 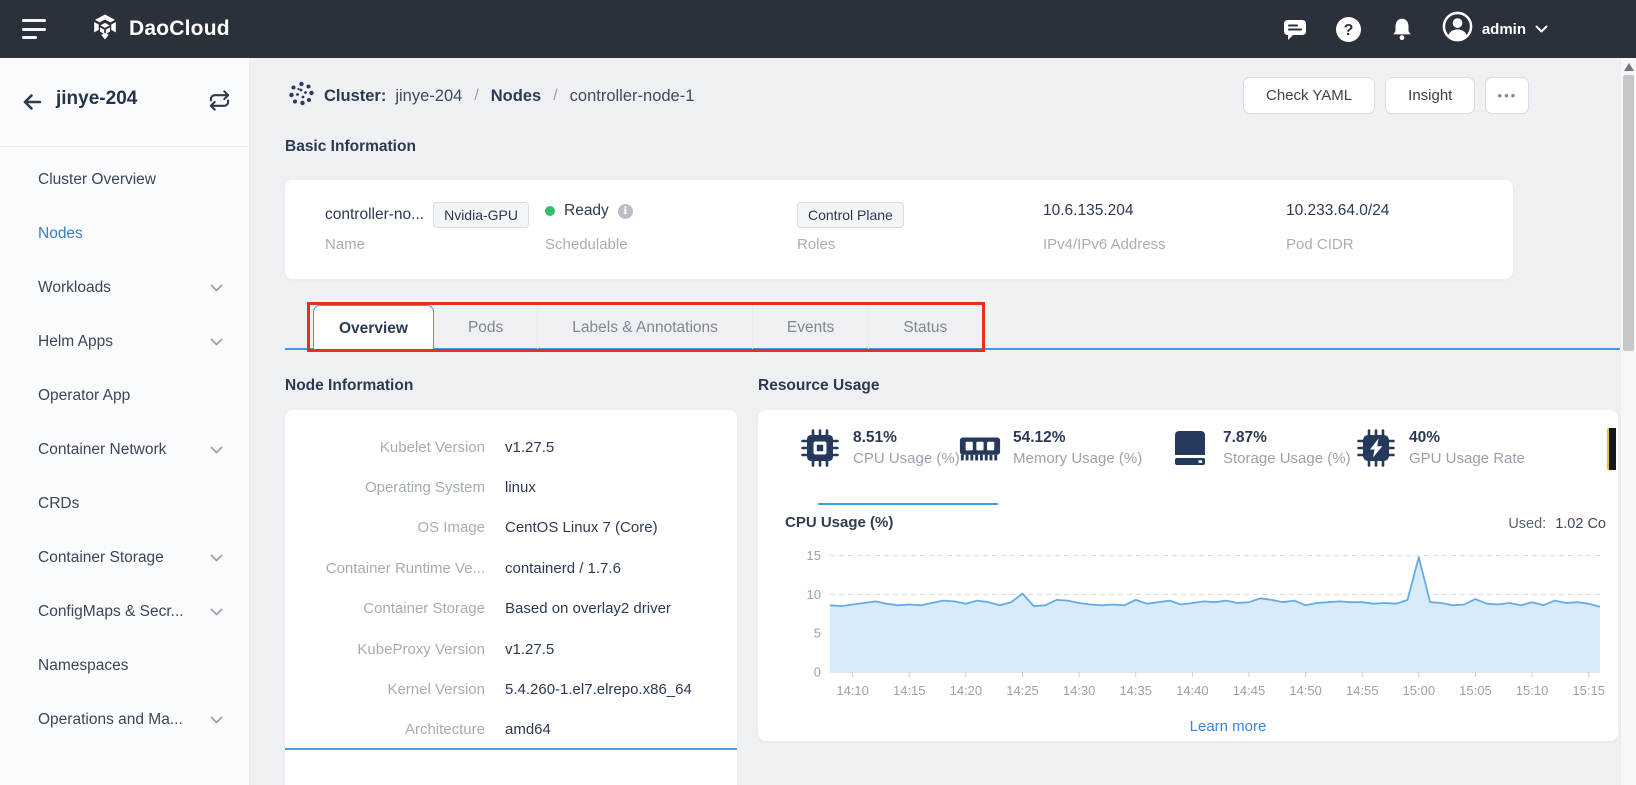 I want to click on node-info-row-os-image: OS Image CentOS Linux 7 (Core), so click(x=511, y=528).